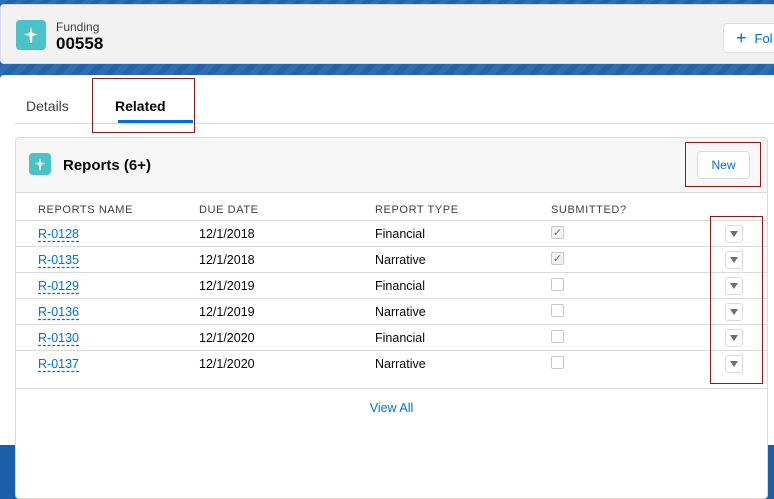 The width and height of the screenshot is (774, 499). What do you see at coordinates (723, 164) in the screenshot?
I see `new-button-highlight` at bounding box center [723, 164].